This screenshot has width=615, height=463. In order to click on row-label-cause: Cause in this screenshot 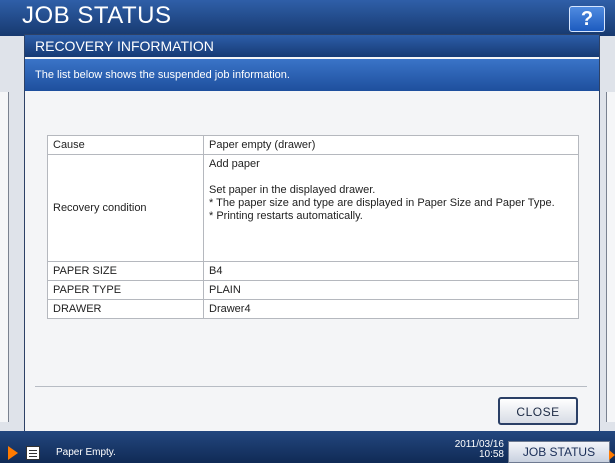, I will do `click(125, 145)`.